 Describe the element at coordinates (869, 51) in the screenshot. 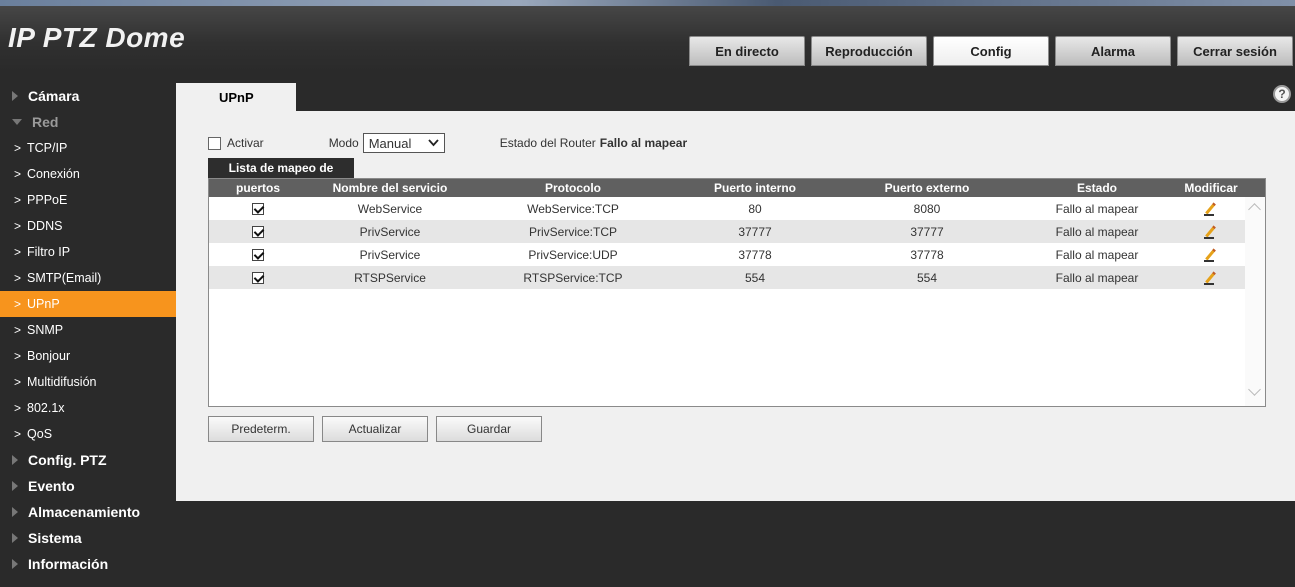

I see `nav-playback-button: Reproducción` at that location.